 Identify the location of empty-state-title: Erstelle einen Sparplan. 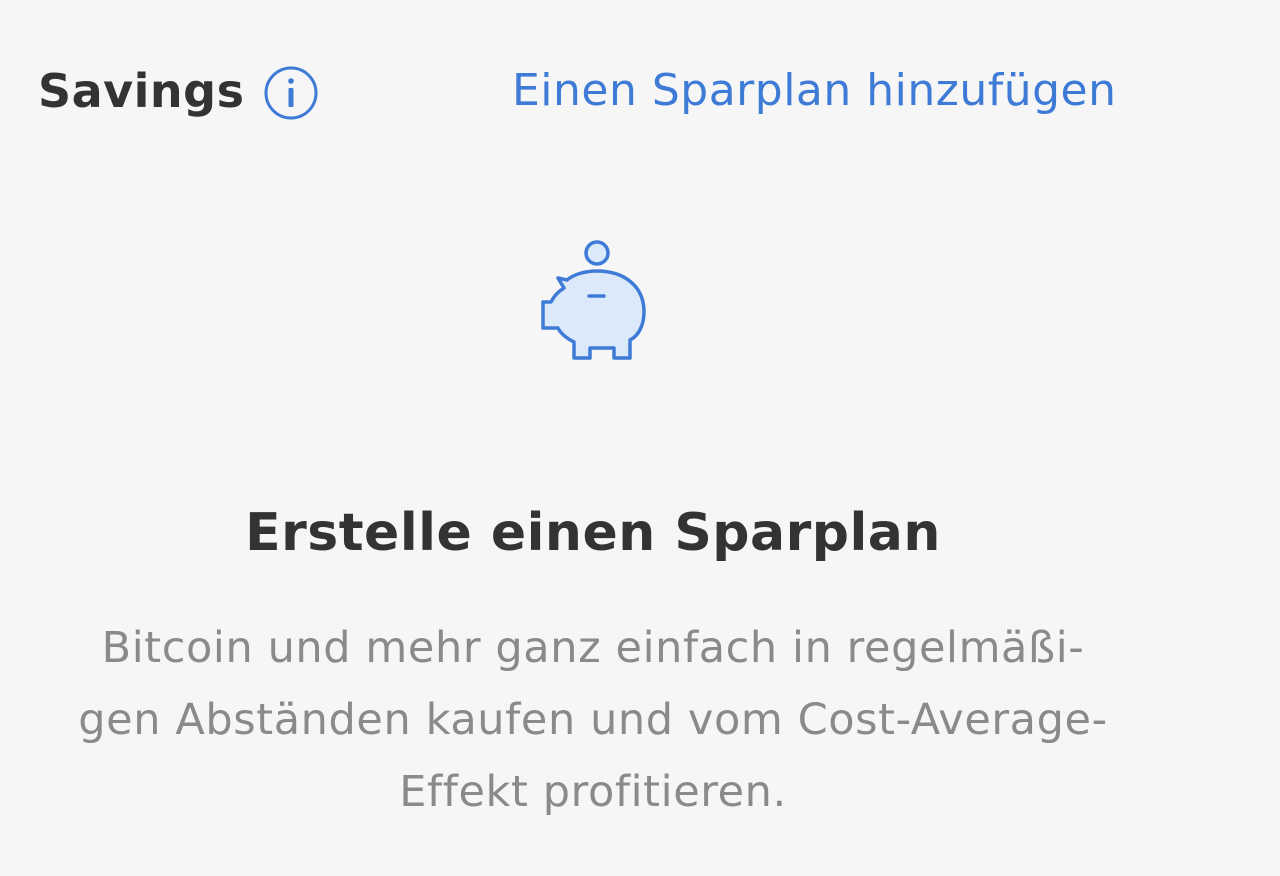
(593, 533).